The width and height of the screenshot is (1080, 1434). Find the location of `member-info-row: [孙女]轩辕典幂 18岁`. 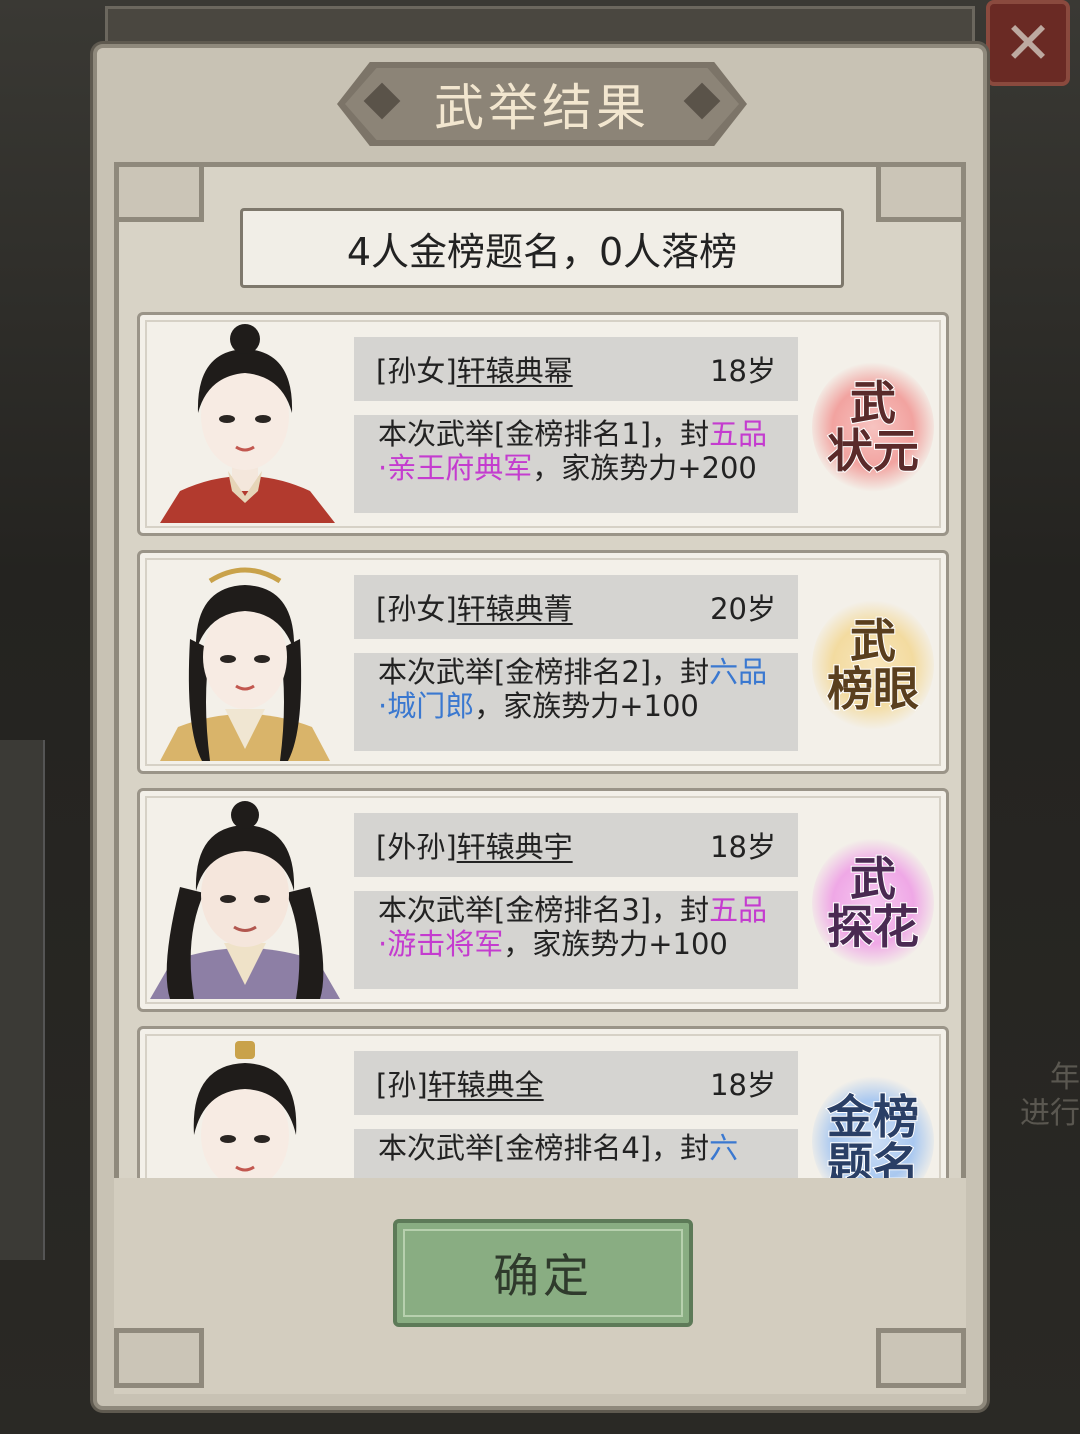

member-info-row: [孙女]轩辕典幂 18岁 is located at coordinates (576, 369).